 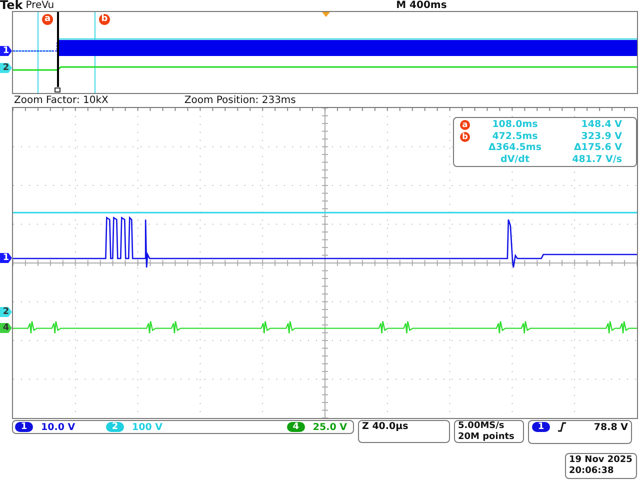 I want to click on readout-time: 108.0ms, so click(x=515, y=124).